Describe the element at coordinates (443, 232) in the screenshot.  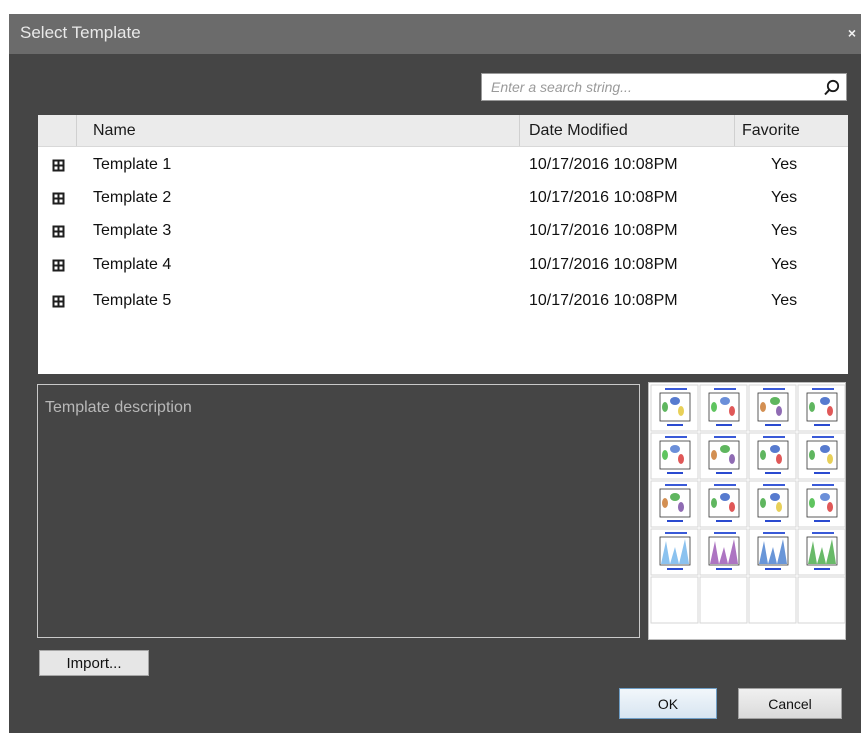
I see `table-row: Template 3 10/17/2016 10:08PM Yes` at that location.